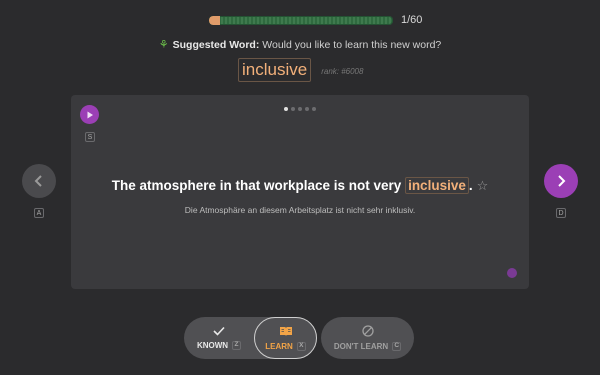 The height and width of the screenshot is (375, 600). Describe the element at coordinates (285, 331) in the screenshot. I see `book-icon` at that location.